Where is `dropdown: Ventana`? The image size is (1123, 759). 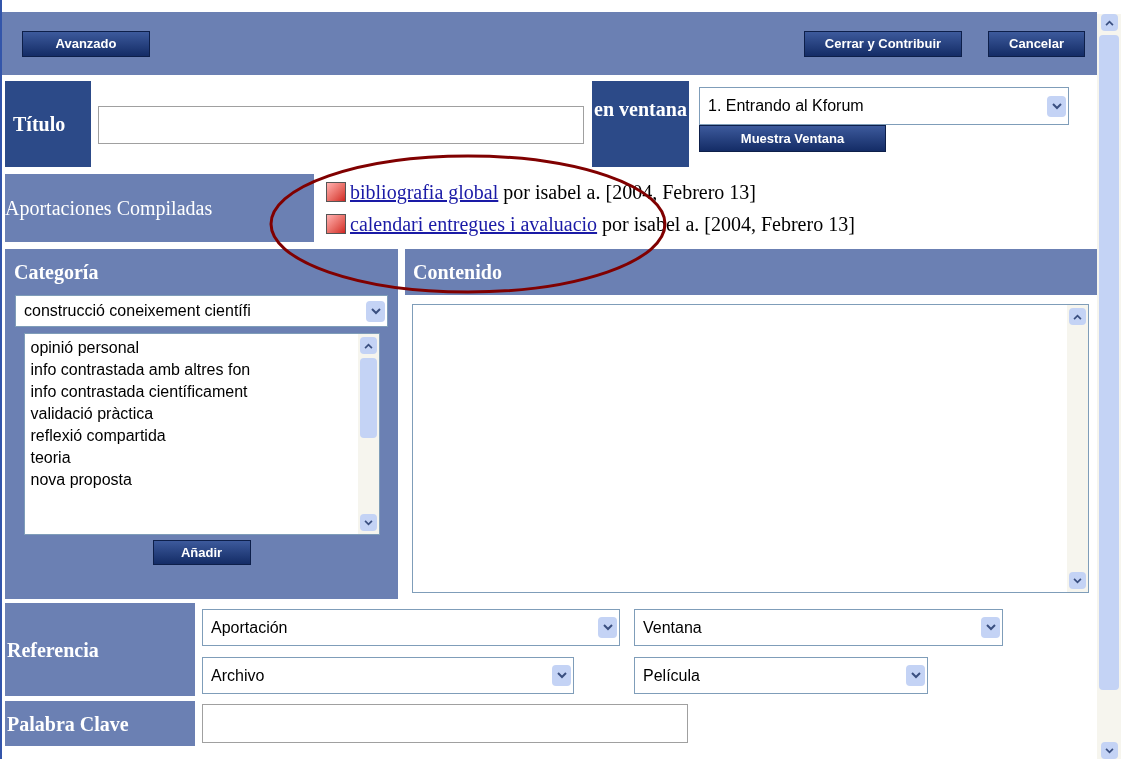
dropdown: Ventana is located at coordinates (818, 627).